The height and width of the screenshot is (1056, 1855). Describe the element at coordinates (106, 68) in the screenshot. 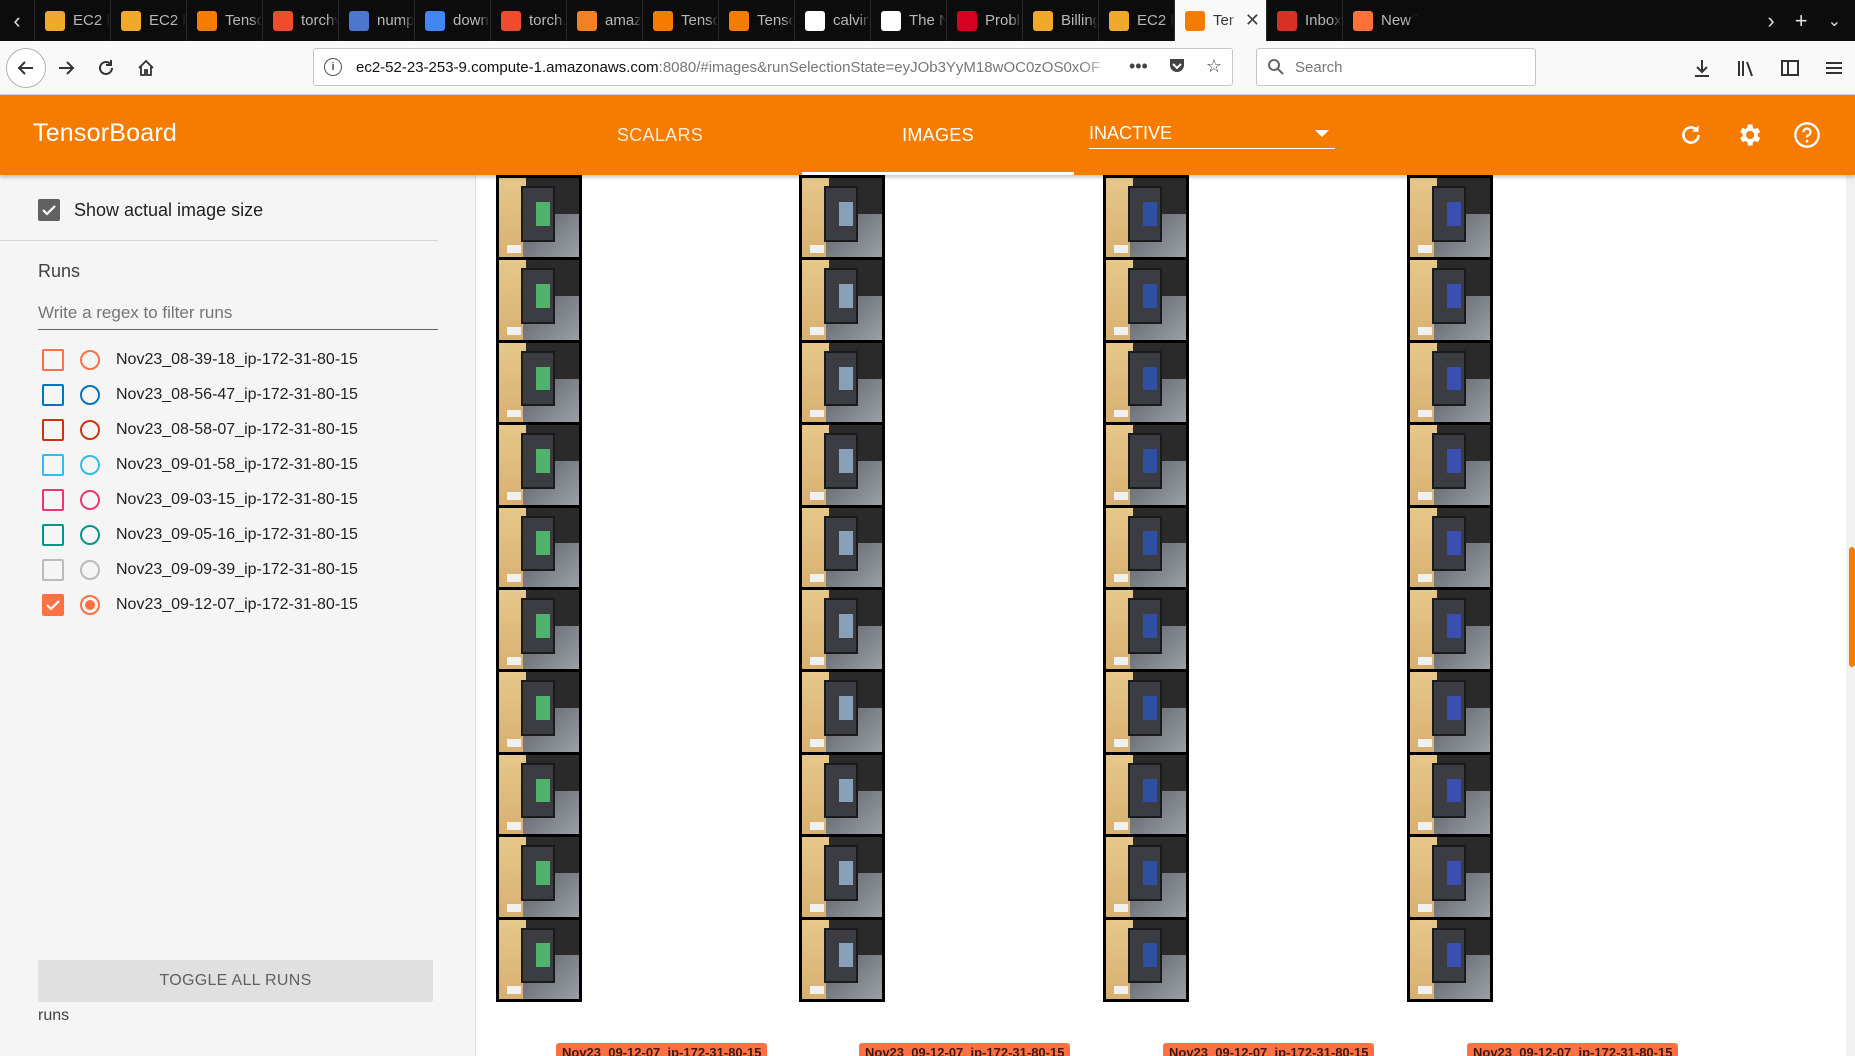

I see `reload-button` at that location.